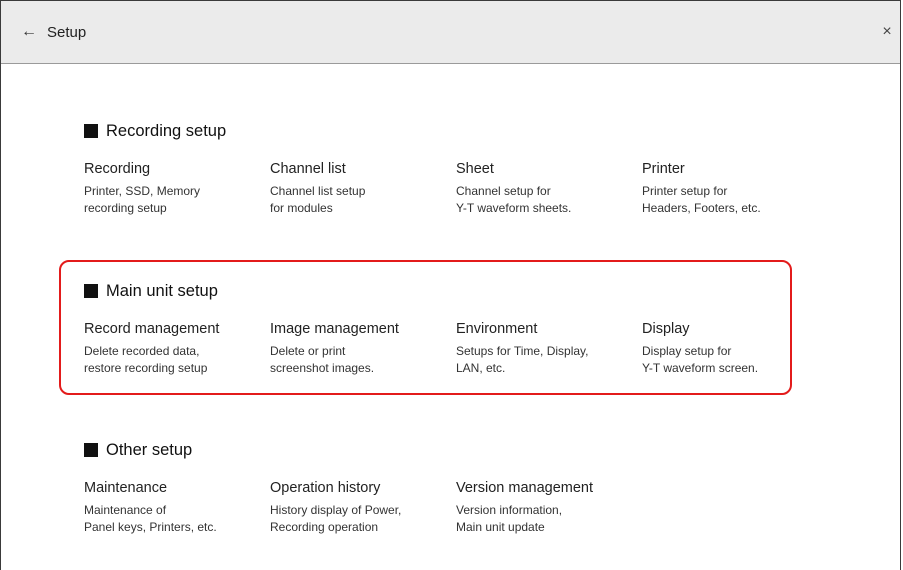  I want to click on item-description-line: Y-T waveform sheets., so click(514, 208).